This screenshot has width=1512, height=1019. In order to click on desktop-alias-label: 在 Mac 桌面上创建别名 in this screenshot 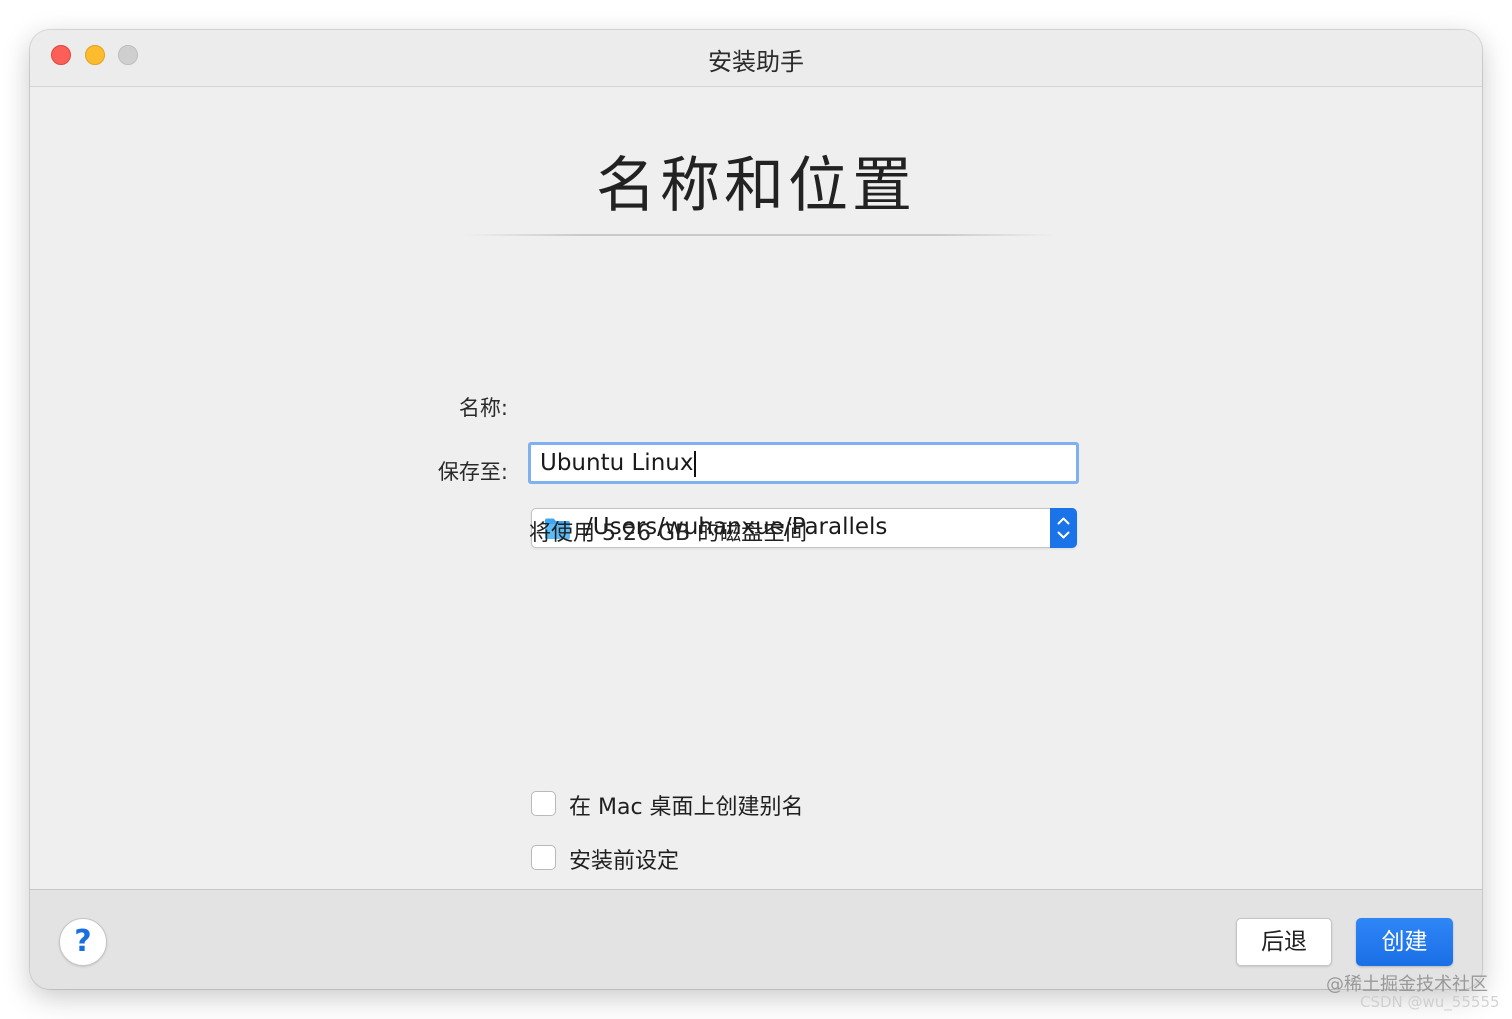, I will do `click(686, 805)`.